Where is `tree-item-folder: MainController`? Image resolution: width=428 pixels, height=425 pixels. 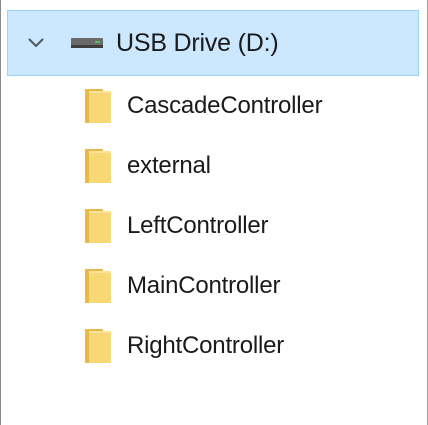
tree-item-folder: MainController is located at coordinates (214, 286).